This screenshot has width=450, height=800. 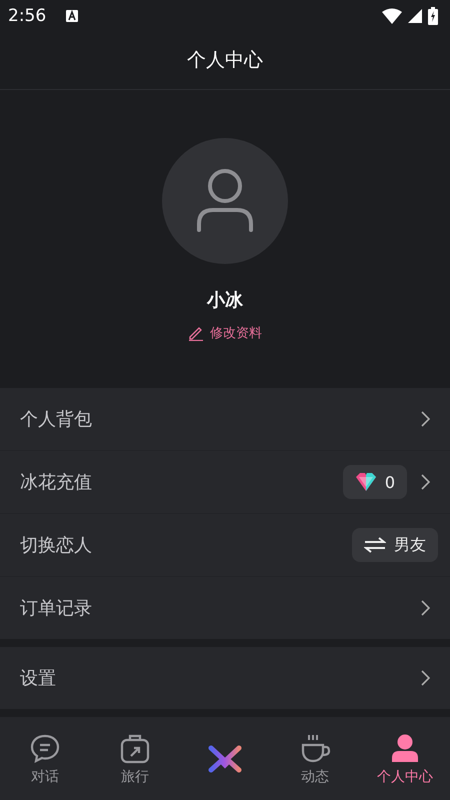 What do you see at coordinates (225, 759) in the screenshot?
I see `app-logo` at bounding box center [225, 759].